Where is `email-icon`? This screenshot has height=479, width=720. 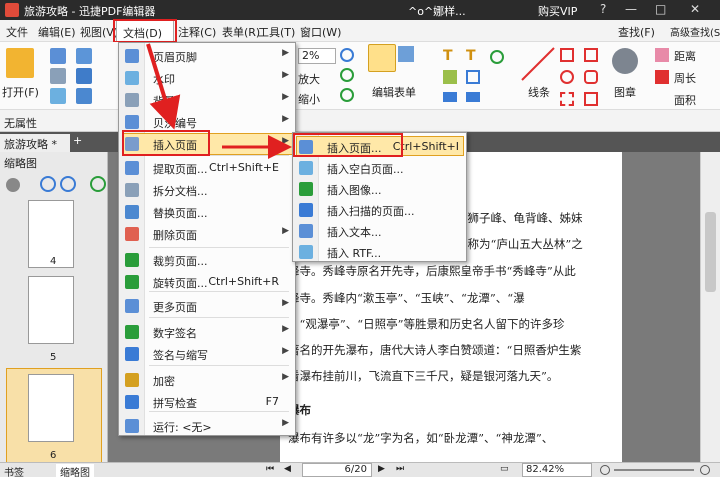 email-icon is located at coordinates (58, 96).